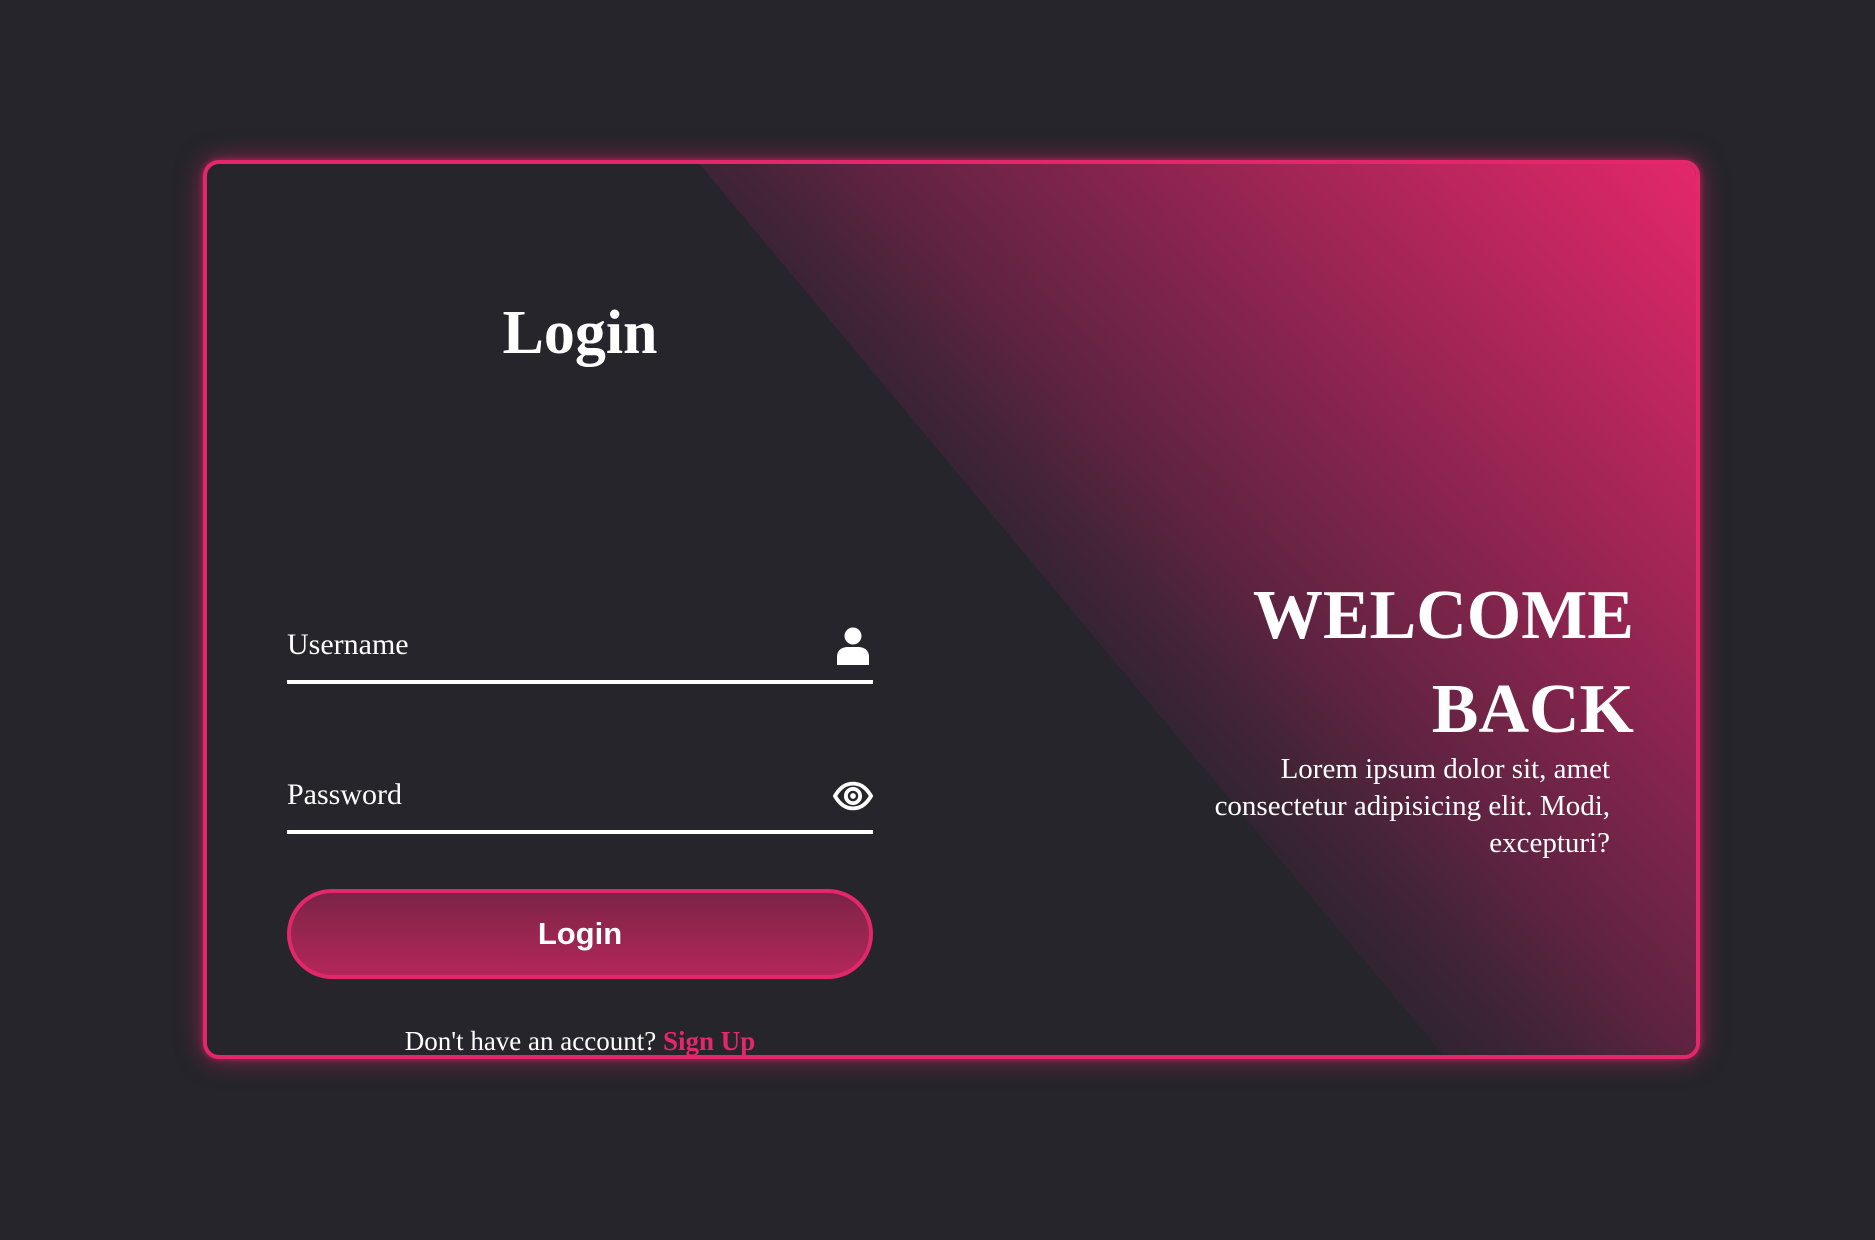 The width and height of the screenshot is (1875, 1240). Describe the element at coordinates (547, 645) in the screenshot. I see `username-input` at that location.